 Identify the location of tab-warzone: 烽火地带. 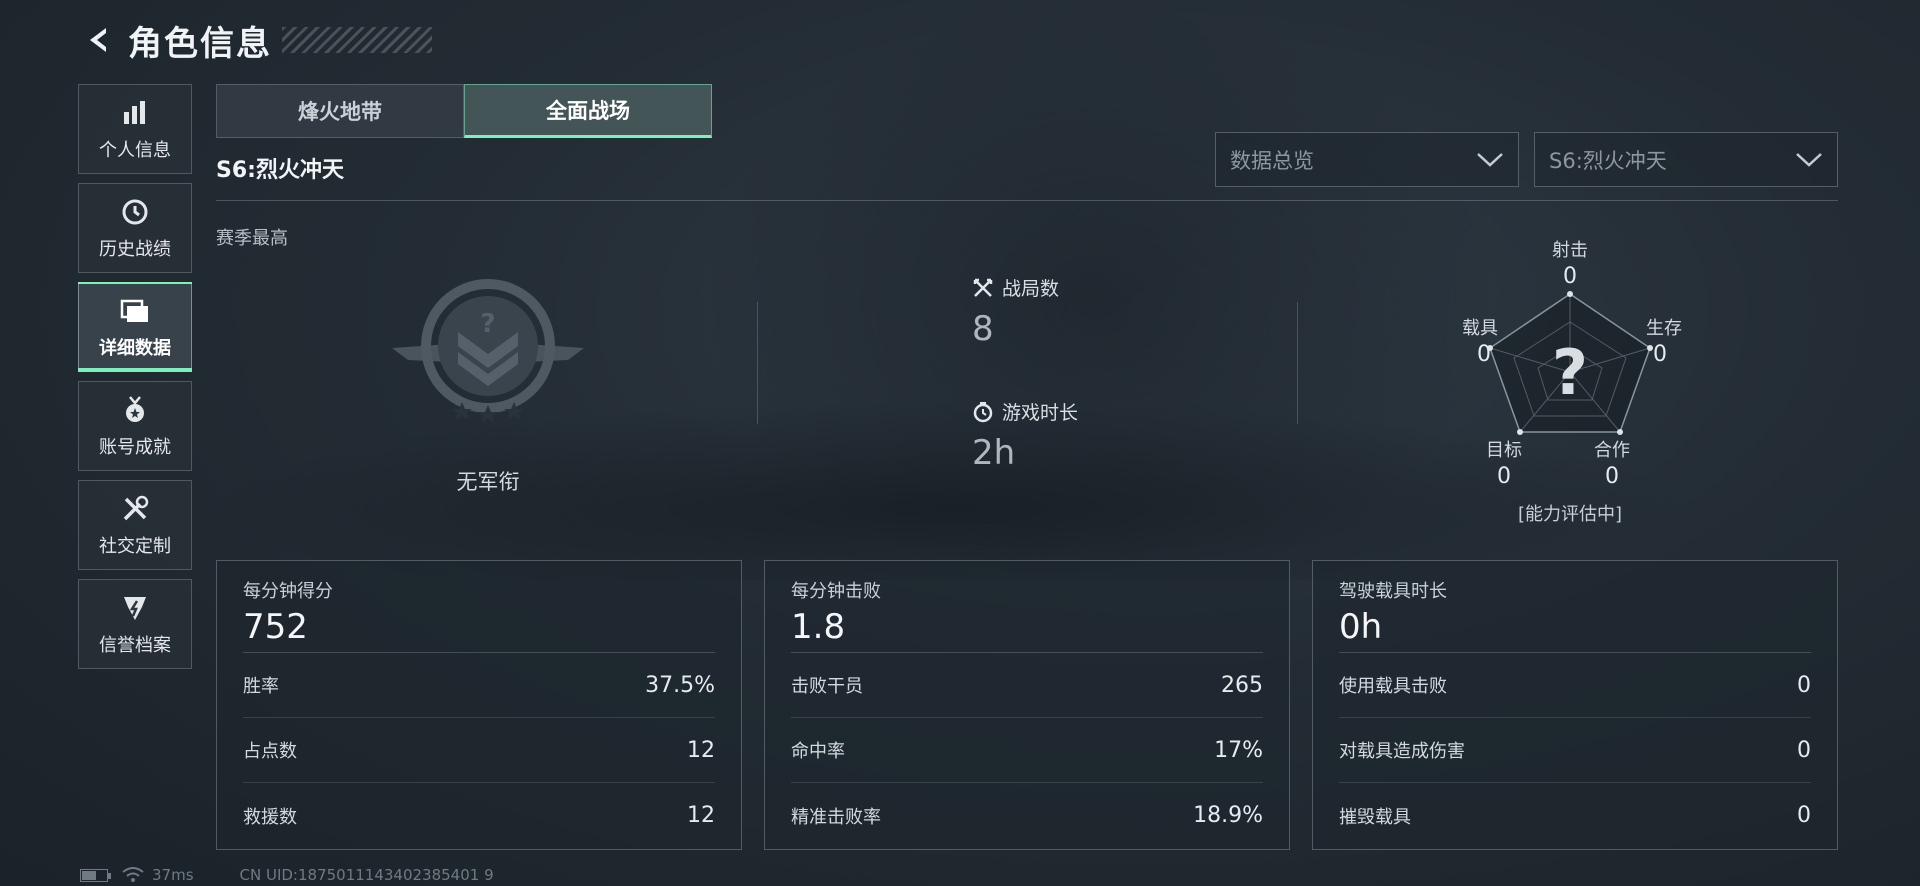
(340, 111).